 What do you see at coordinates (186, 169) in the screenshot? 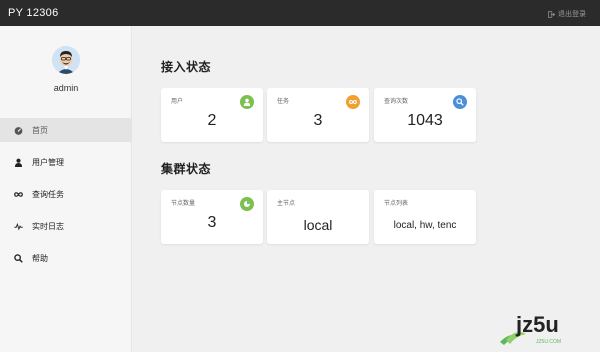
I see `cluster-status-title: 集群状态` at bounding box center [186, 169].